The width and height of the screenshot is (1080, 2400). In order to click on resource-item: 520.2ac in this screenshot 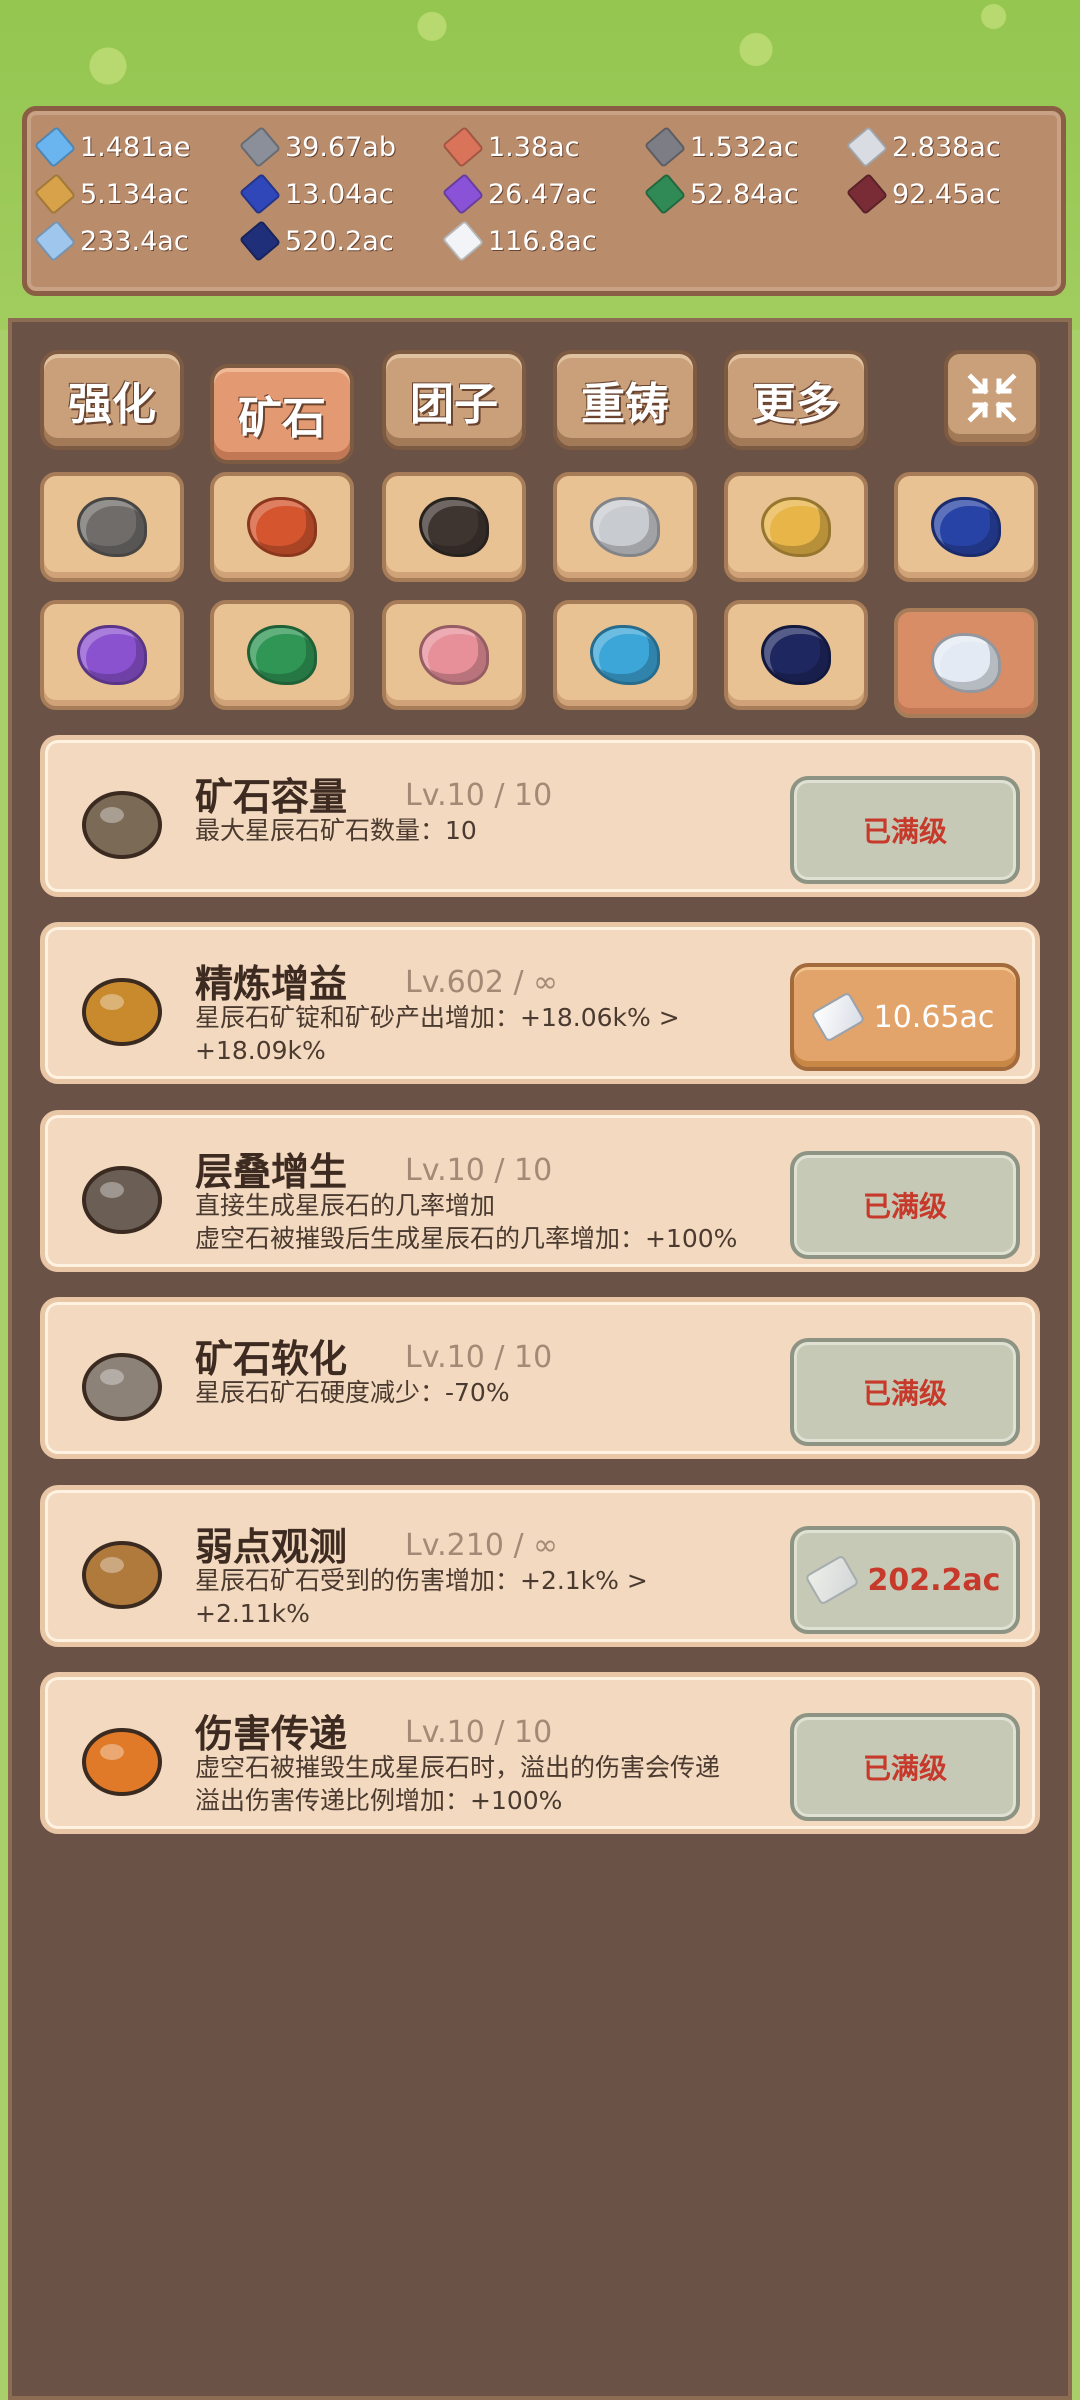, I will do `click(316, 241)`.